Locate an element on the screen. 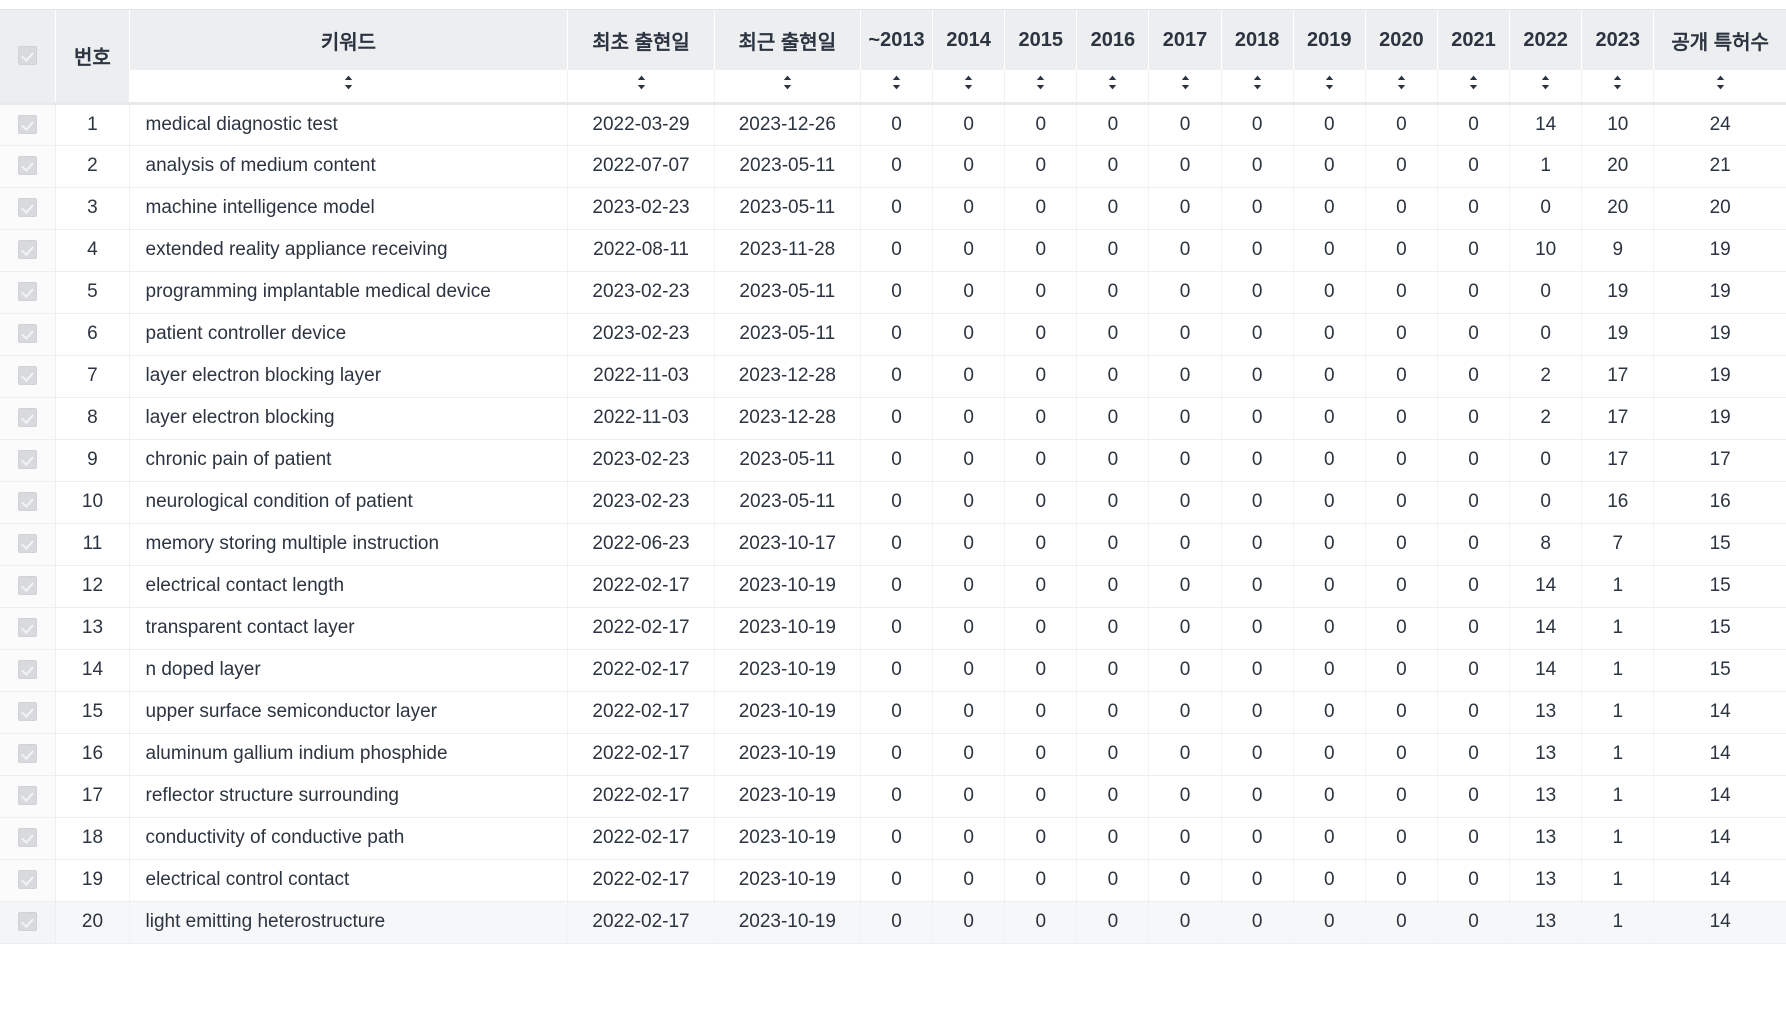 Image resolution: width=1786 pixels, height=1031 pixels. header-select-all-cell is located at coordinates (28, 57).